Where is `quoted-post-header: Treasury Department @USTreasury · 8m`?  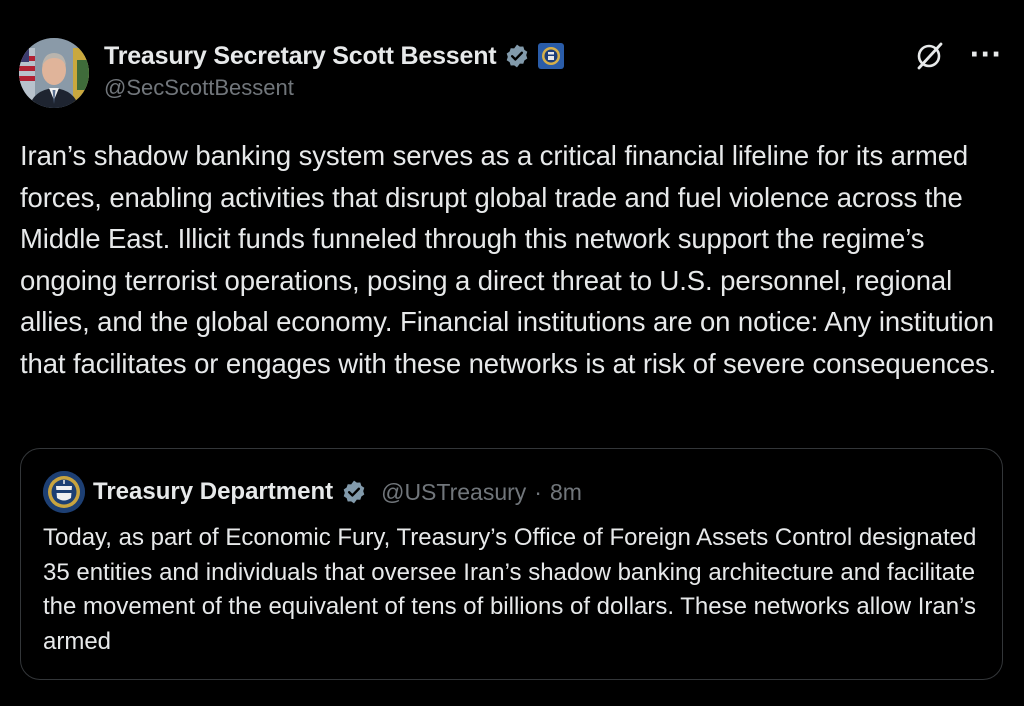
quoted-post-header: Treasury Department @USTreasury · 8m is located at coordinates (312, 492).